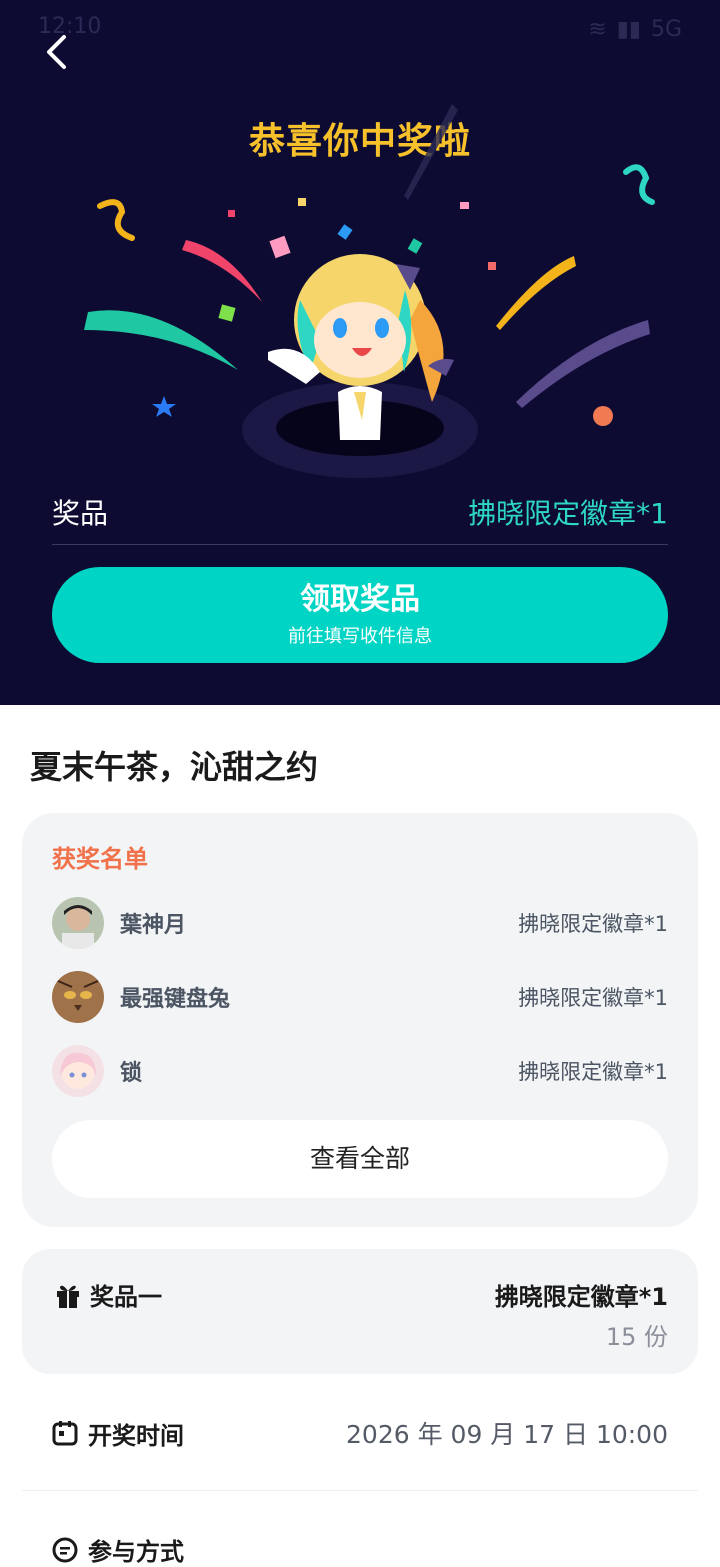 The width and height of the screenshot is (720, 1567). I want to click on draw-time-value: 2026 年 09 月 17 日 10:00, so click(507, 1434).